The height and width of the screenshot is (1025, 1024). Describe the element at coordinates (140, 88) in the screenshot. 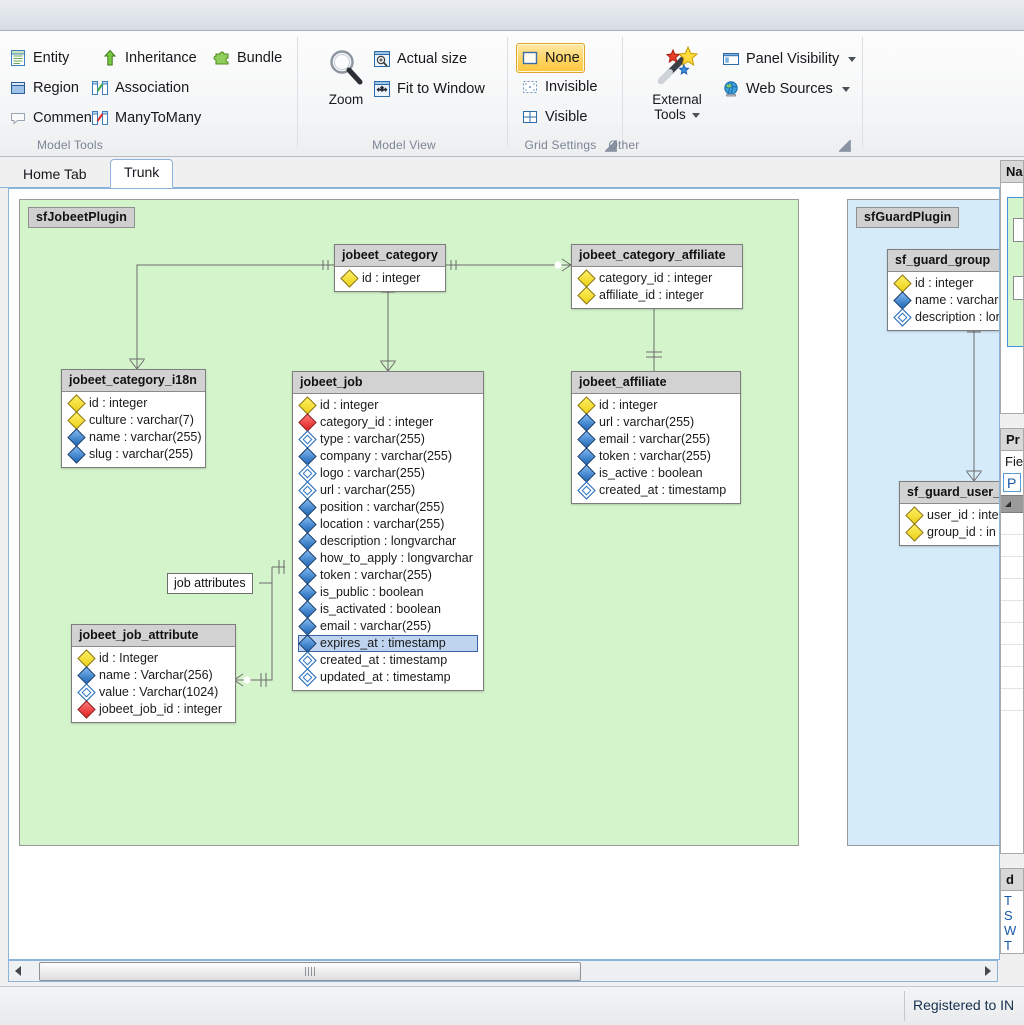

I see `tool-association: Association` at that location.